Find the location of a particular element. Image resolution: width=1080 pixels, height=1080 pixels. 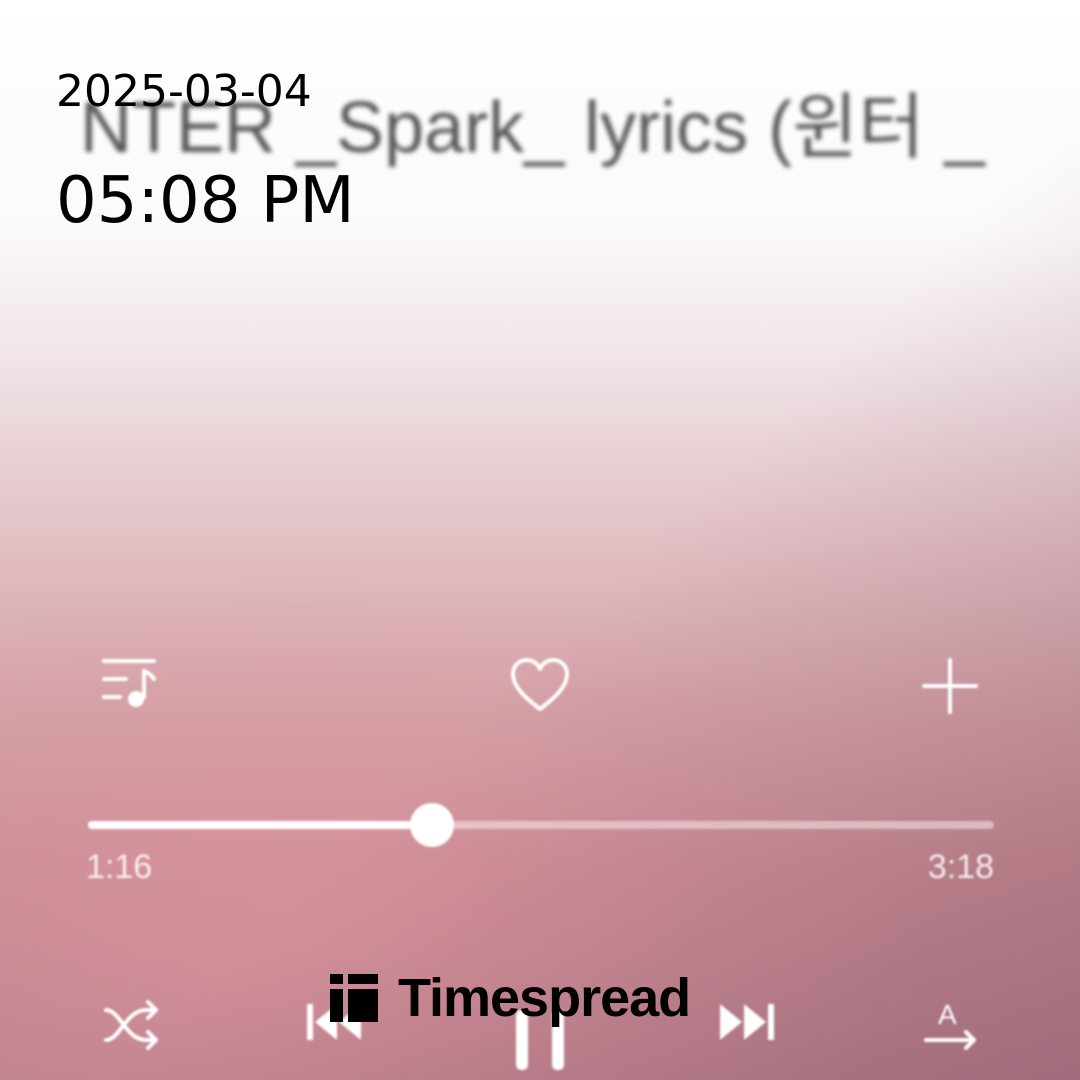

progress-fill is located at coordinates (260, 825).